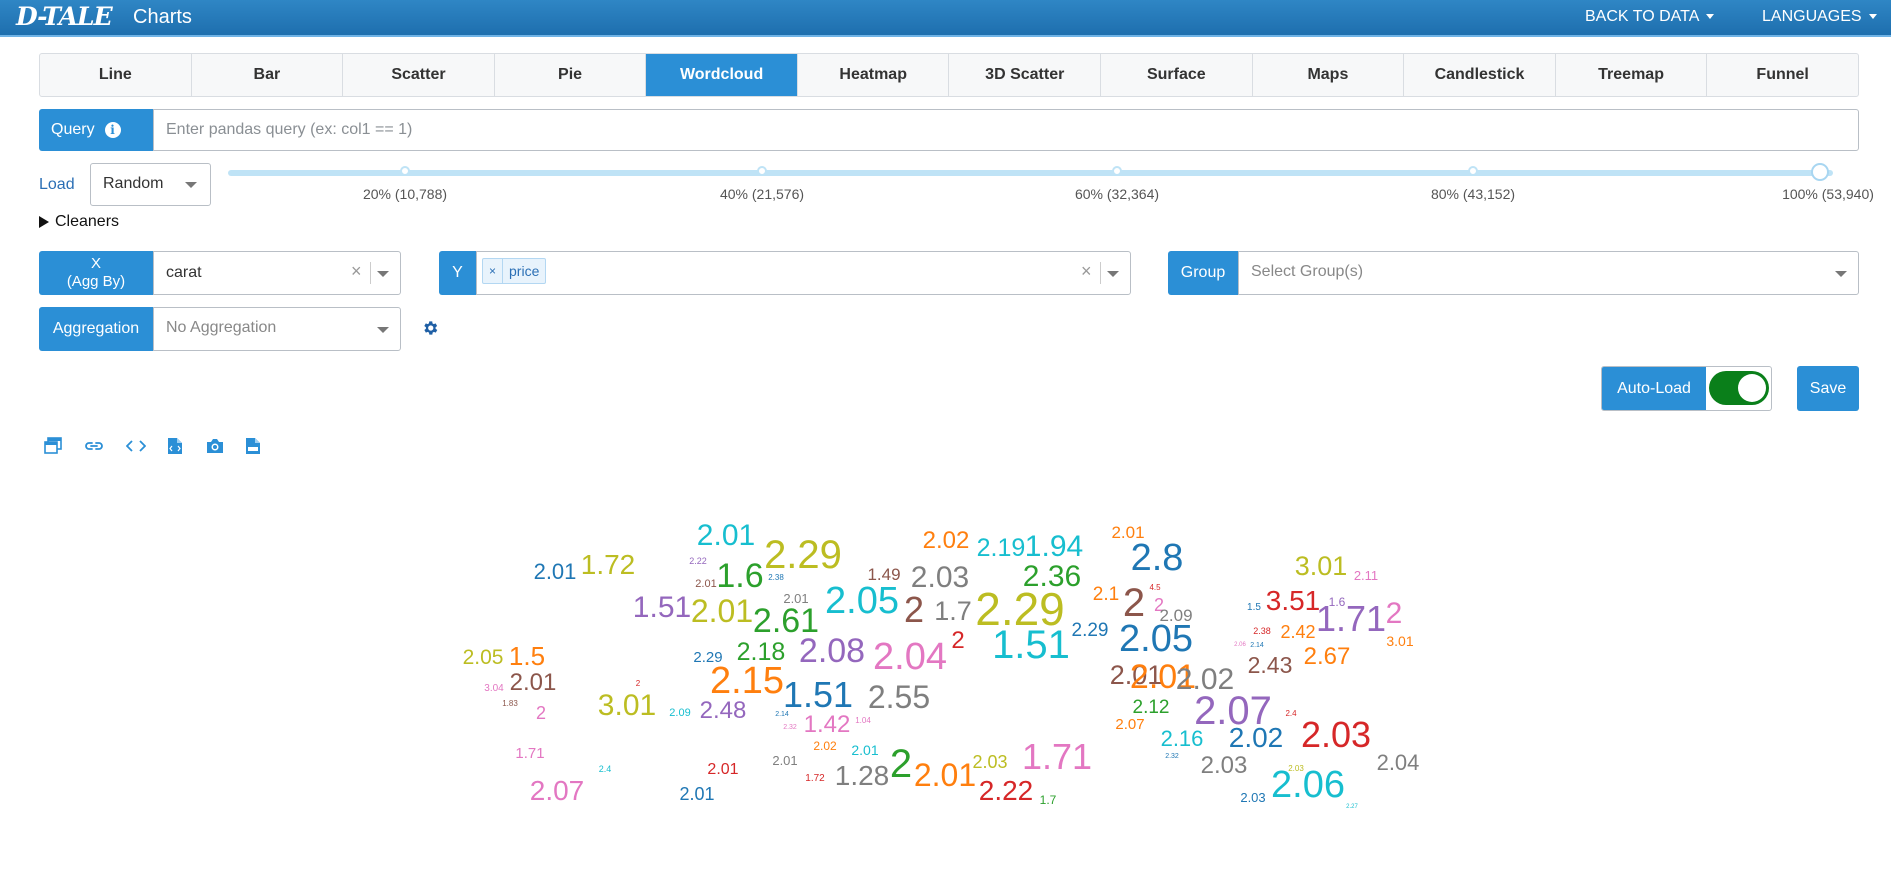  I want to click on slider-mark-label: 40% (21,576), so click(762, 194).